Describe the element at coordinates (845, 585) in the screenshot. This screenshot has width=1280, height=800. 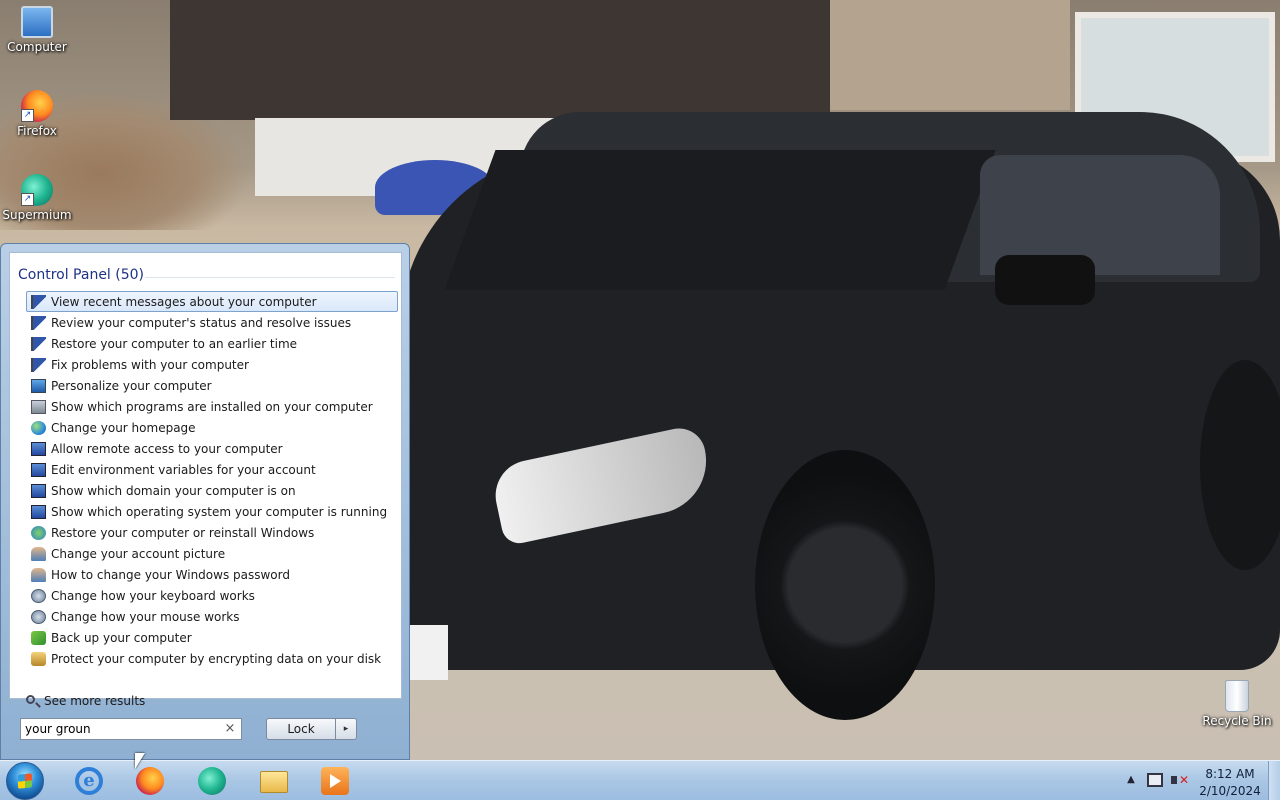
I see `wallpaper-car-front-wheel` at that location.